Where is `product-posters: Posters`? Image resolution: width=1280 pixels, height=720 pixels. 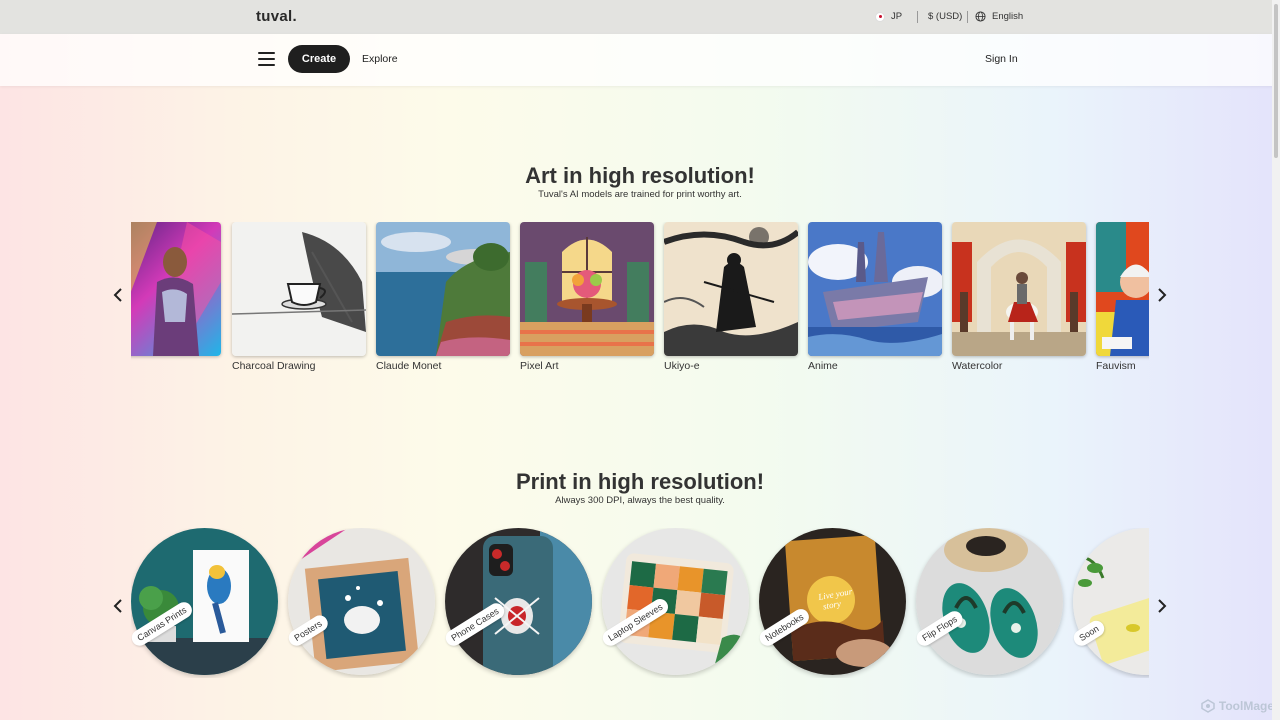
product-posters: Posters is located at coordinates (360, 601).